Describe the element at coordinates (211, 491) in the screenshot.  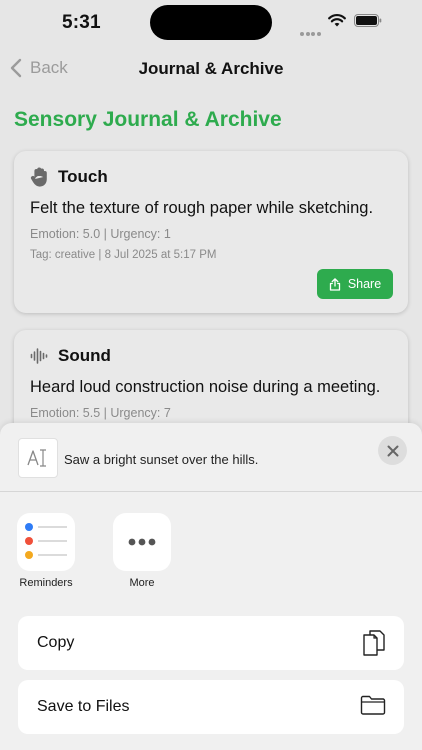
I see `divider` at that location.